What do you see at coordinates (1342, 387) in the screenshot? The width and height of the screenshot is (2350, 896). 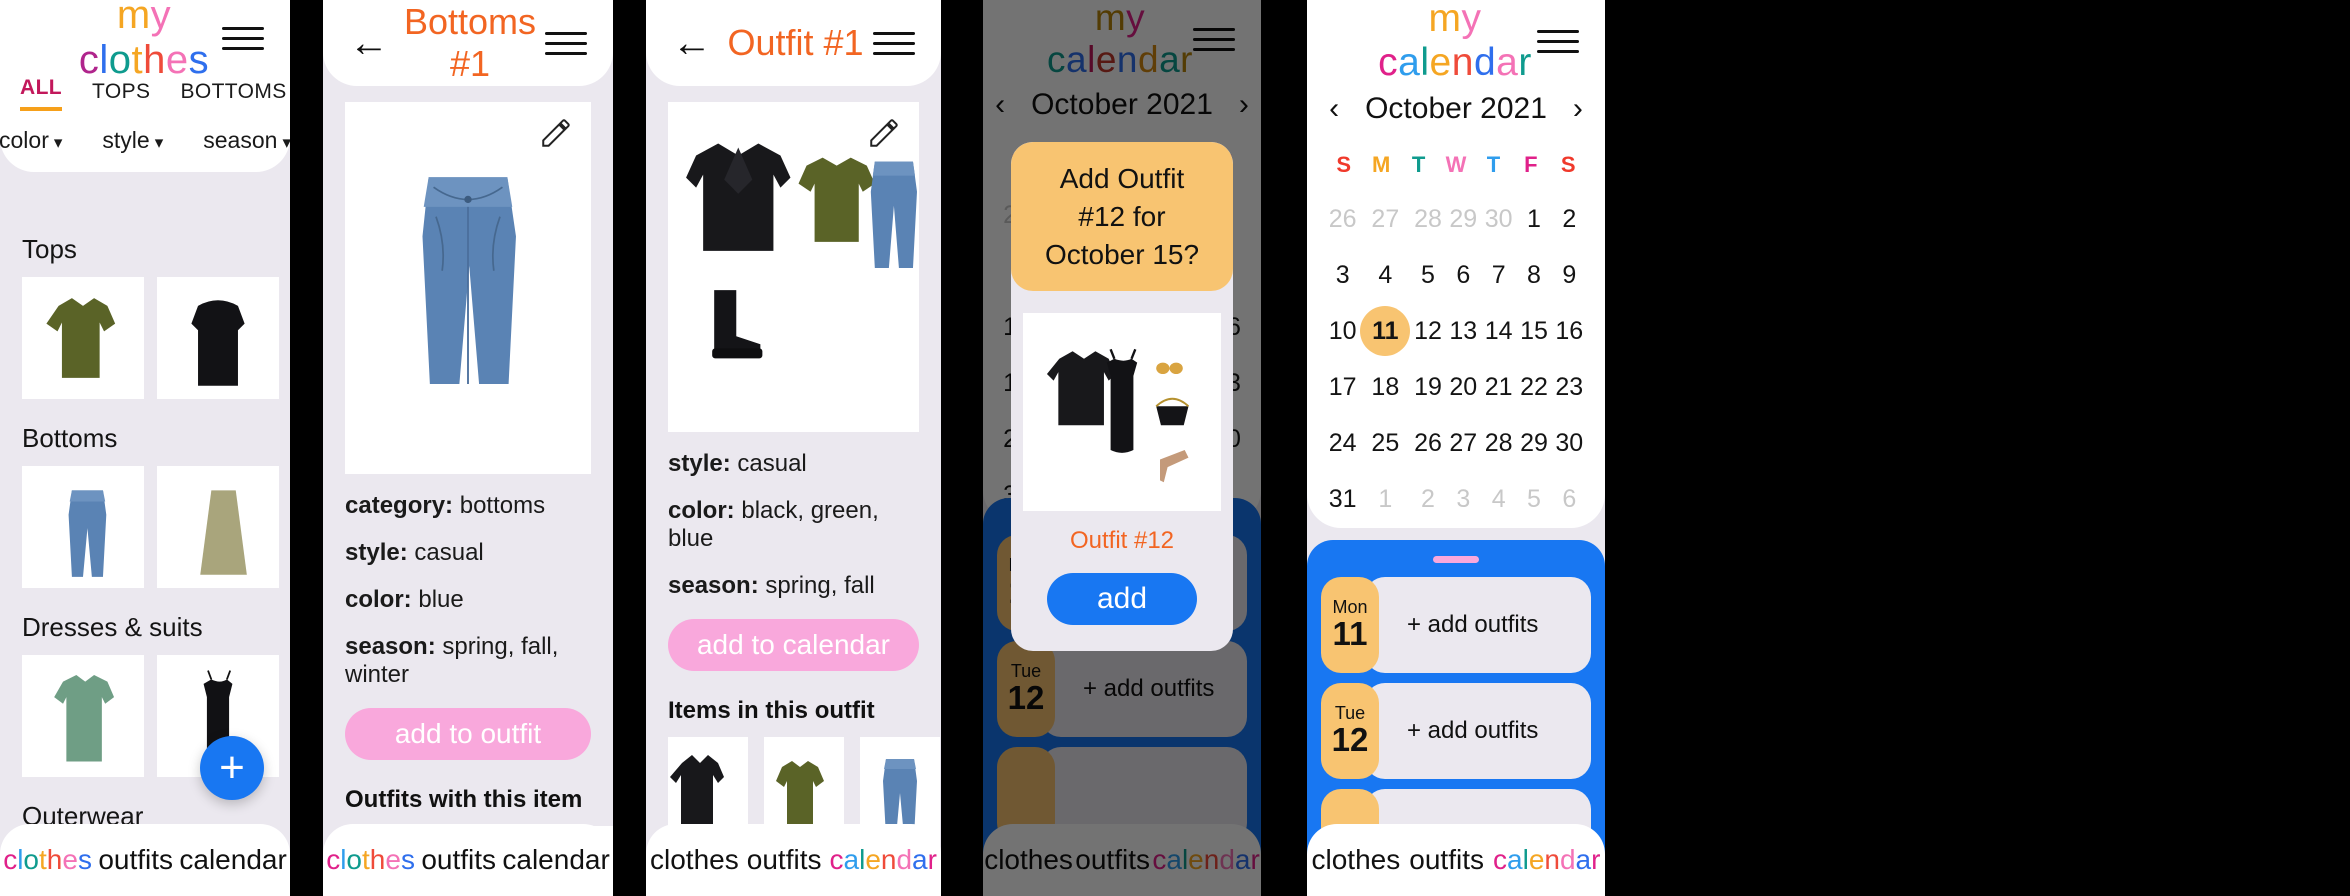 I see `calendar-day: 17` at bounding box center [1342, 387].